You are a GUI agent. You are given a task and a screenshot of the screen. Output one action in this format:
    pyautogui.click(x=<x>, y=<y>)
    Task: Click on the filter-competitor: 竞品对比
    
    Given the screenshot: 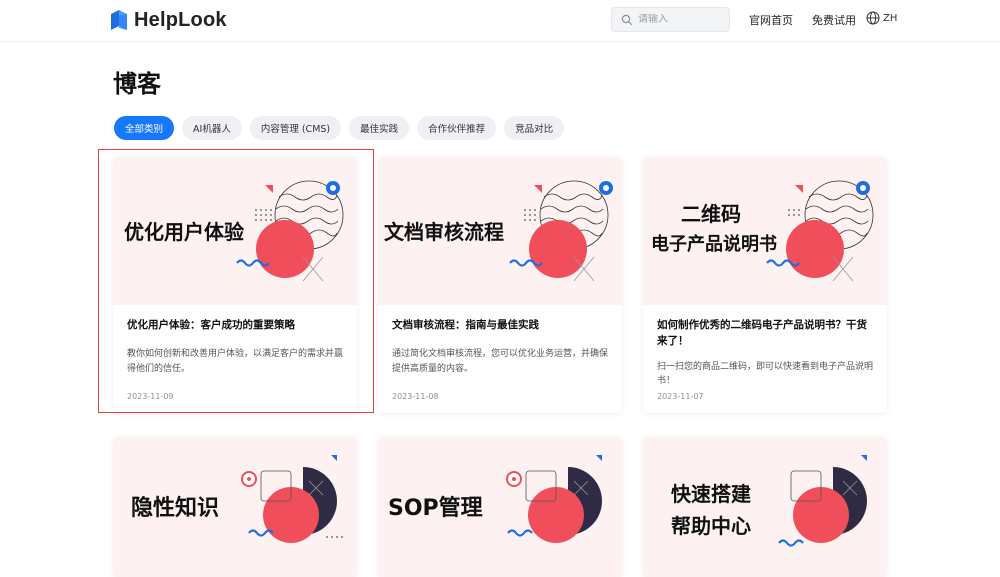 What is the action you would take?
    pyautogui.click(x=534, y=128)
    